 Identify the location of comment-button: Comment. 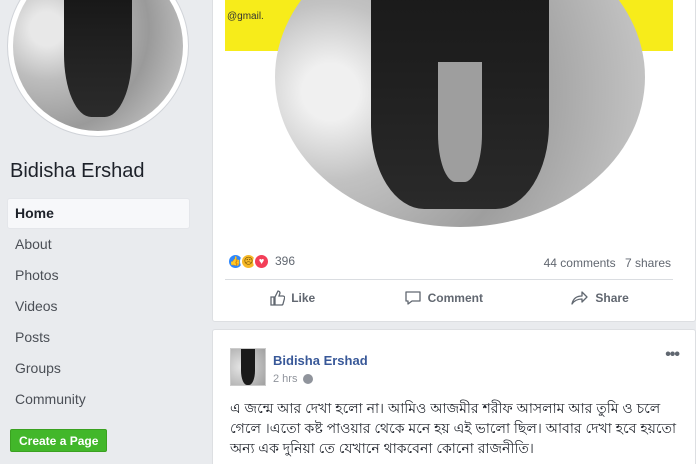
(443, 298).